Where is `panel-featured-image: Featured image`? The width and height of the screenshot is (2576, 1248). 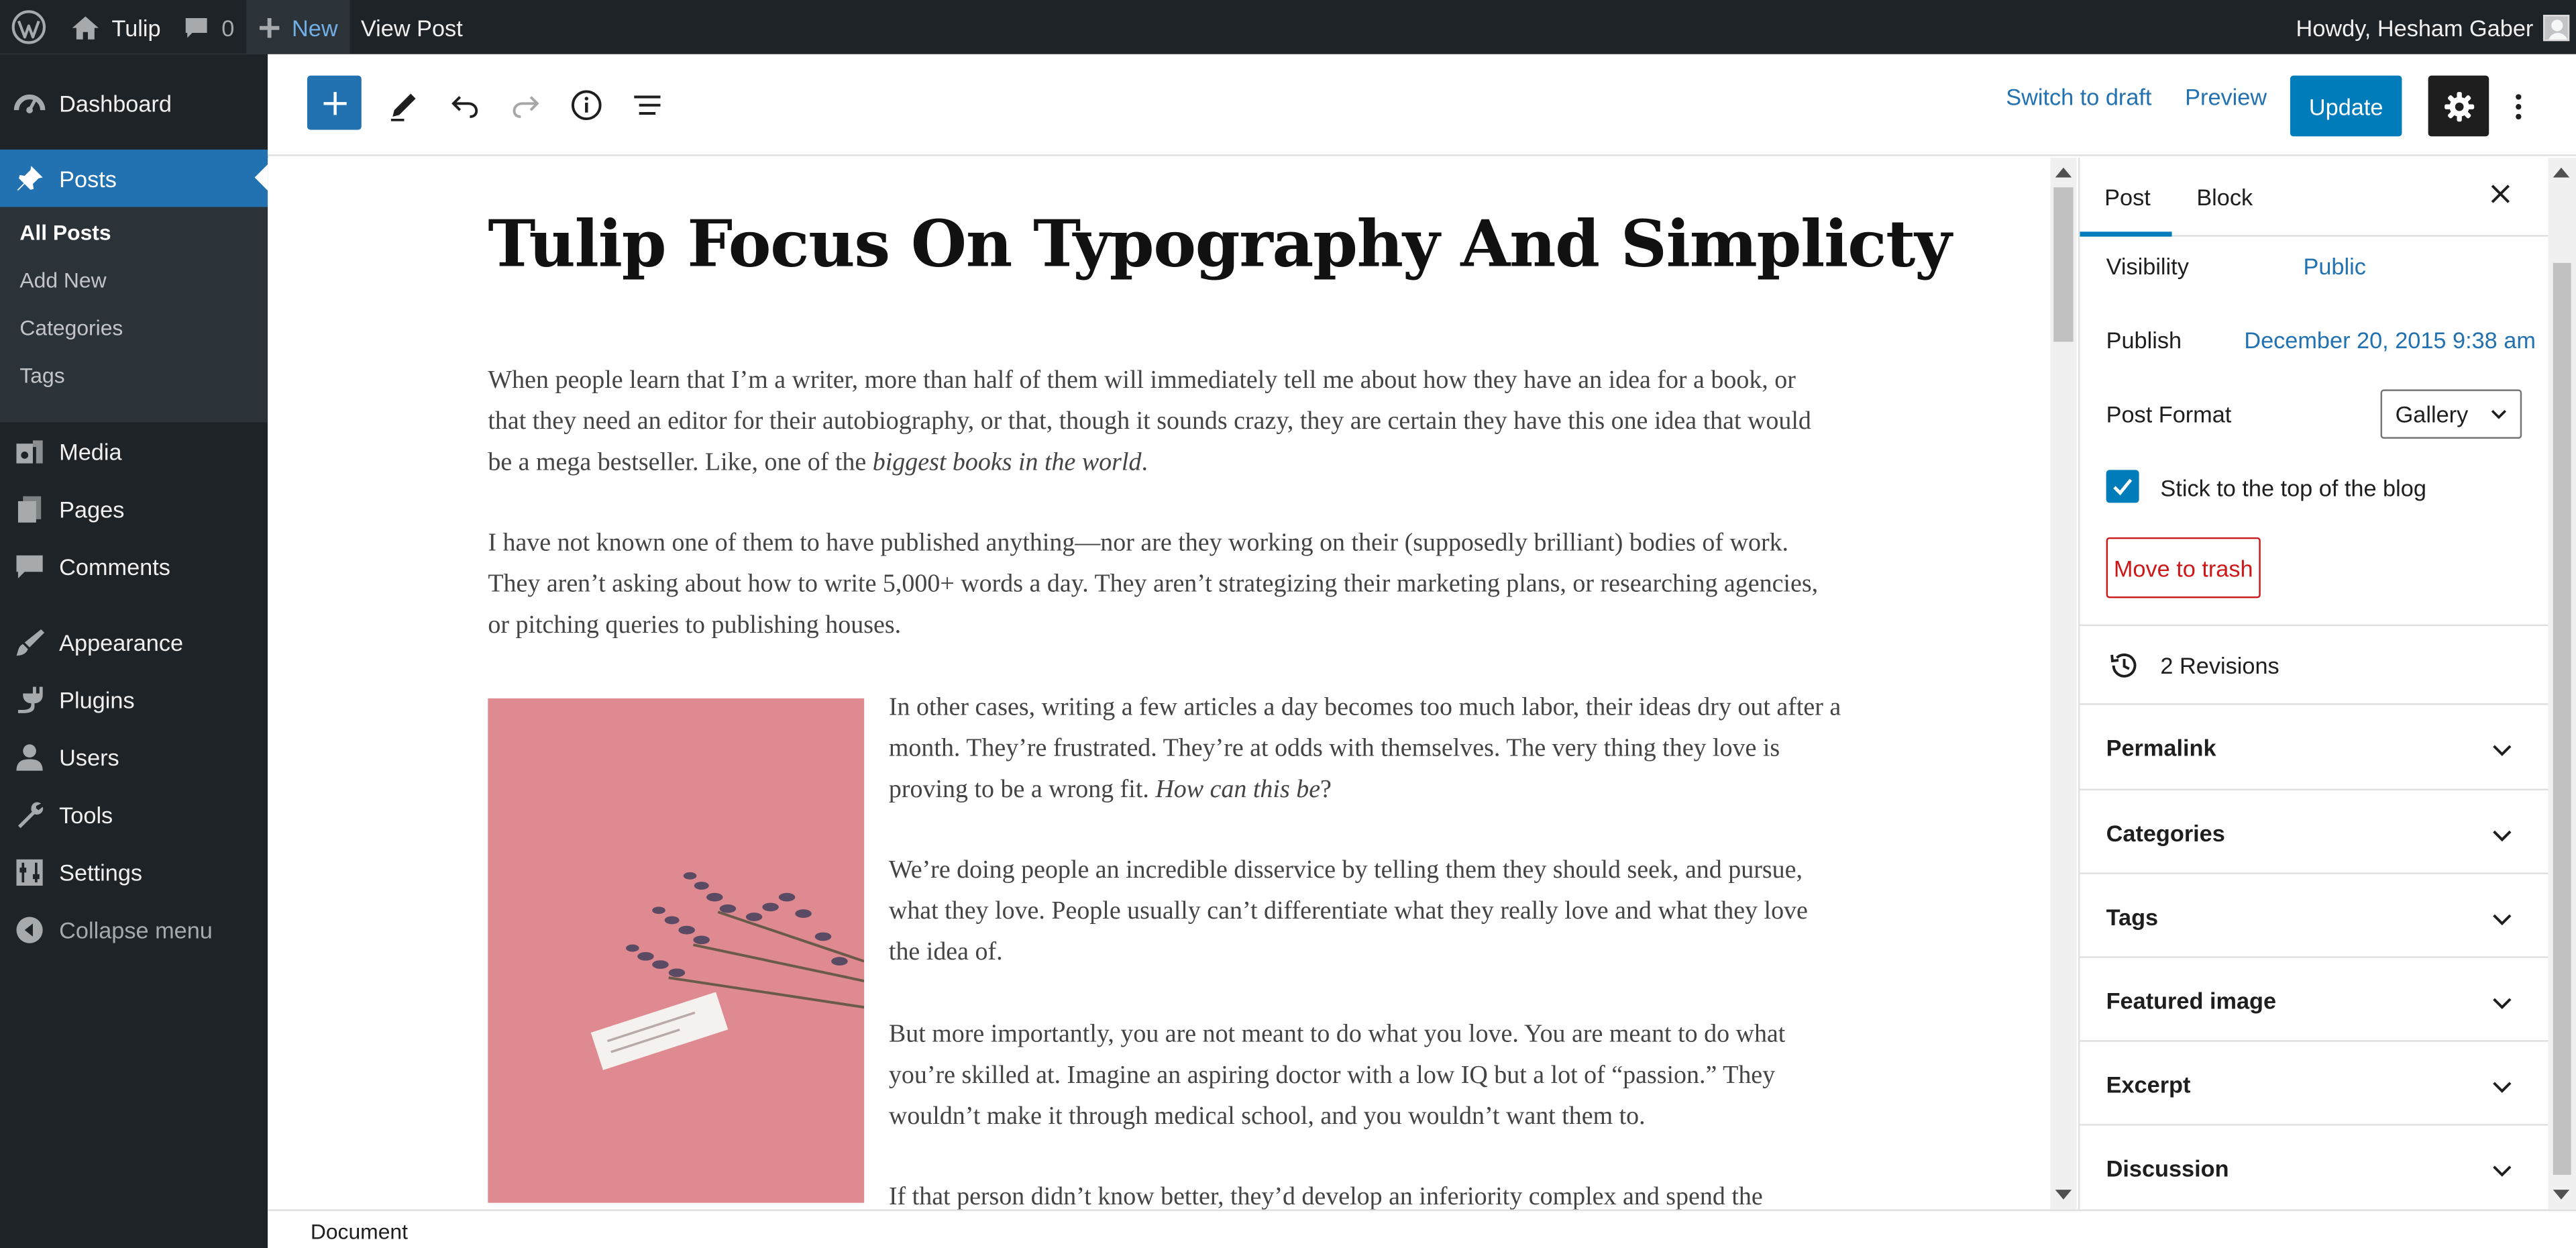 panel-featured-image: Featured image is located at coordinates (2314, 1000).